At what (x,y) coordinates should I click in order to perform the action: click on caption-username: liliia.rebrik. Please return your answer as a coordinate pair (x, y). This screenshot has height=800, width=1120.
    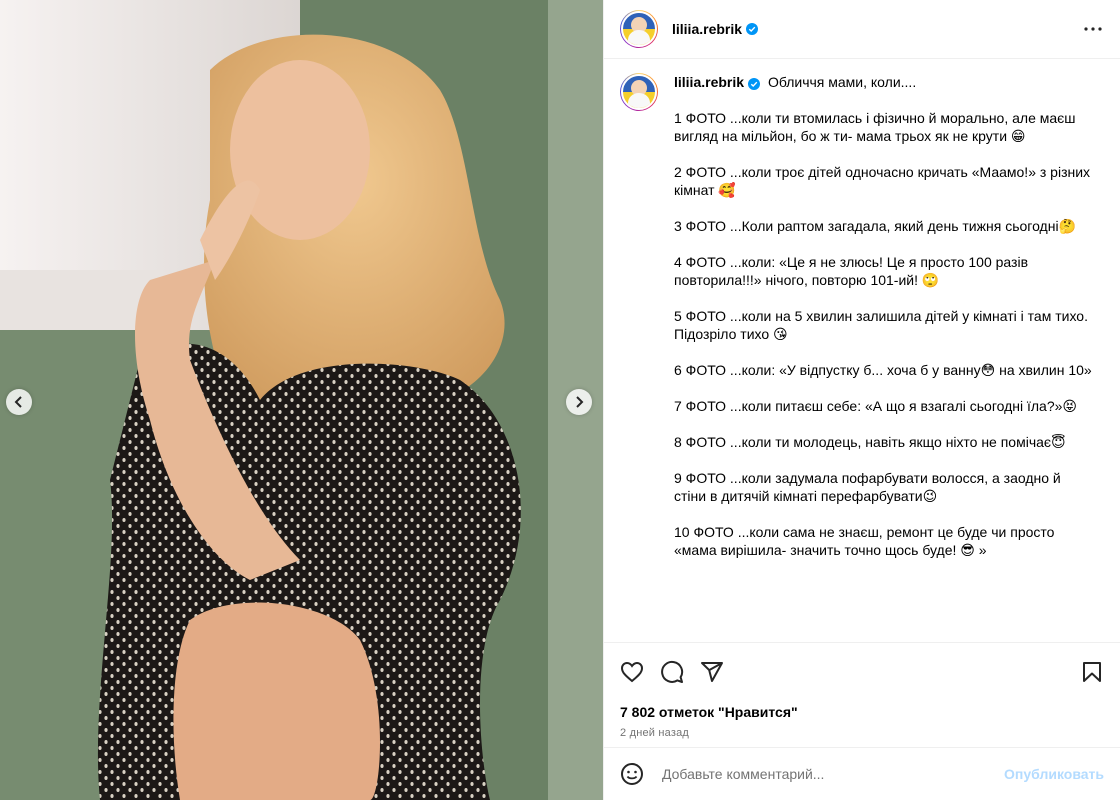
    Looking at the image, I should click on (709, 82).